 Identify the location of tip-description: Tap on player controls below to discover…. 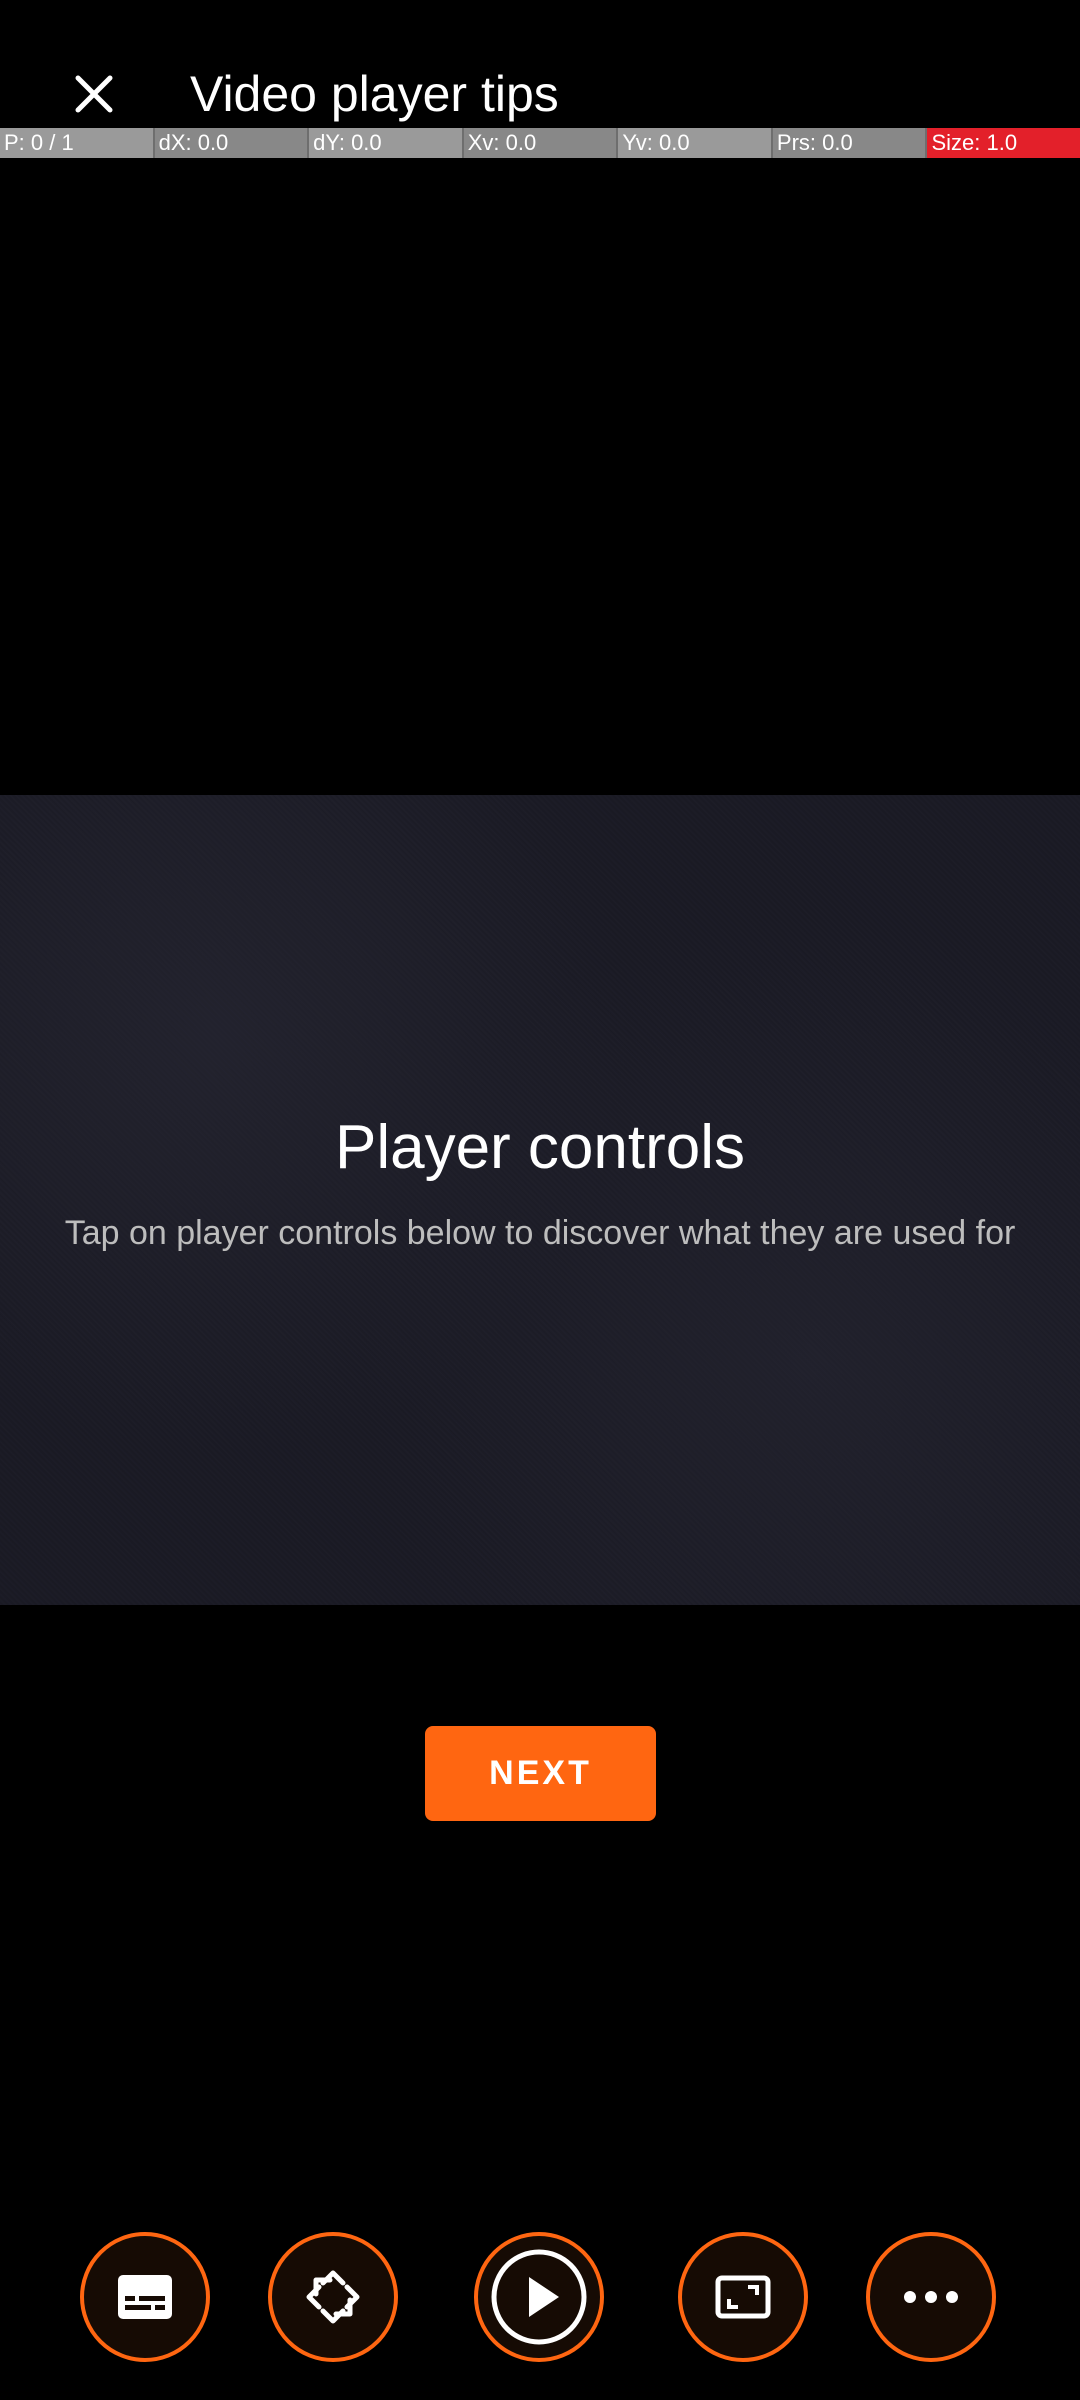
(540, 1233).